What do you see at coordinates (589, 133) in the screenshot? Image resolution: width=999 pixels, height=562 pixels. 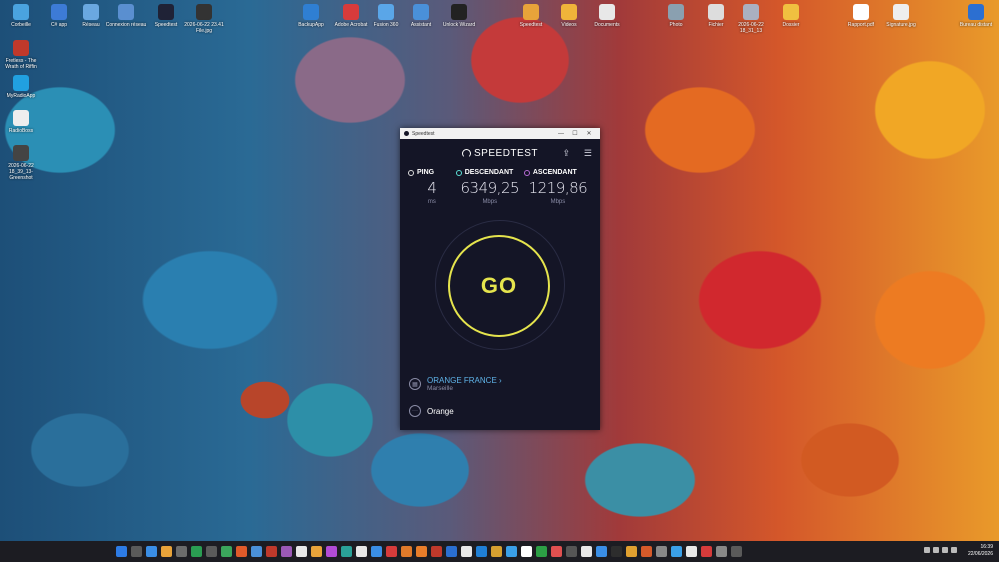 I see `close-button: ✕` at bounding box center [589, 133].